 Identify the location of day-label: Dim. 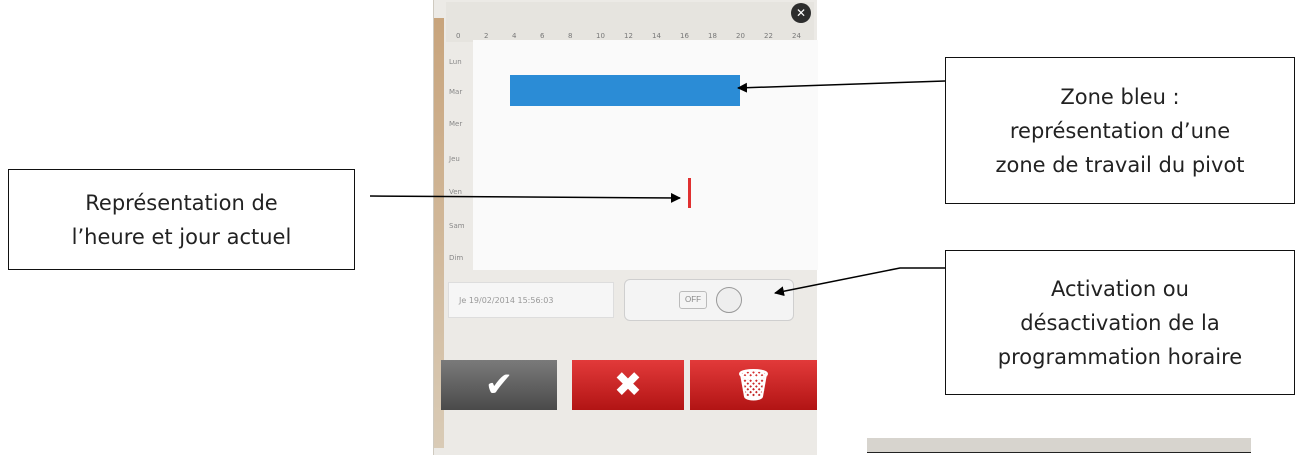
(456, 258).